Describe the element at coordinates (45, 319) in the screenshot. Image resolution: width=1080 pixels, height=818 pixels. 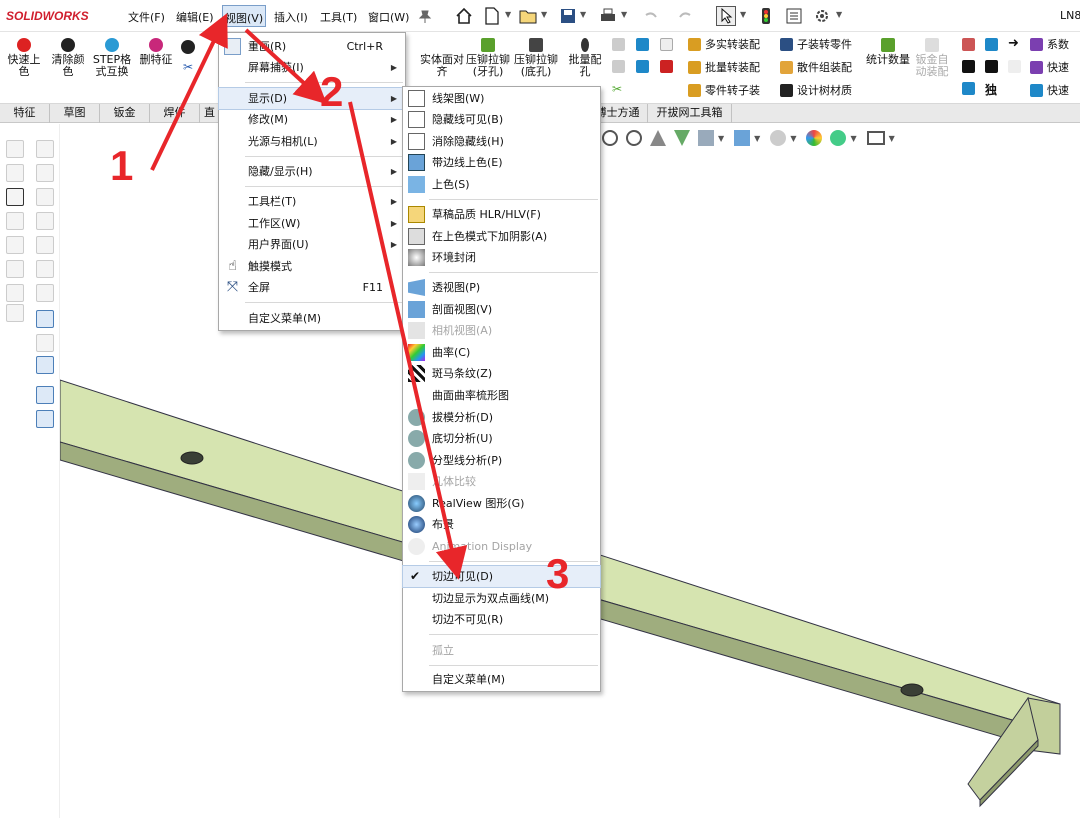
I see `select-tool-icon` at that location.